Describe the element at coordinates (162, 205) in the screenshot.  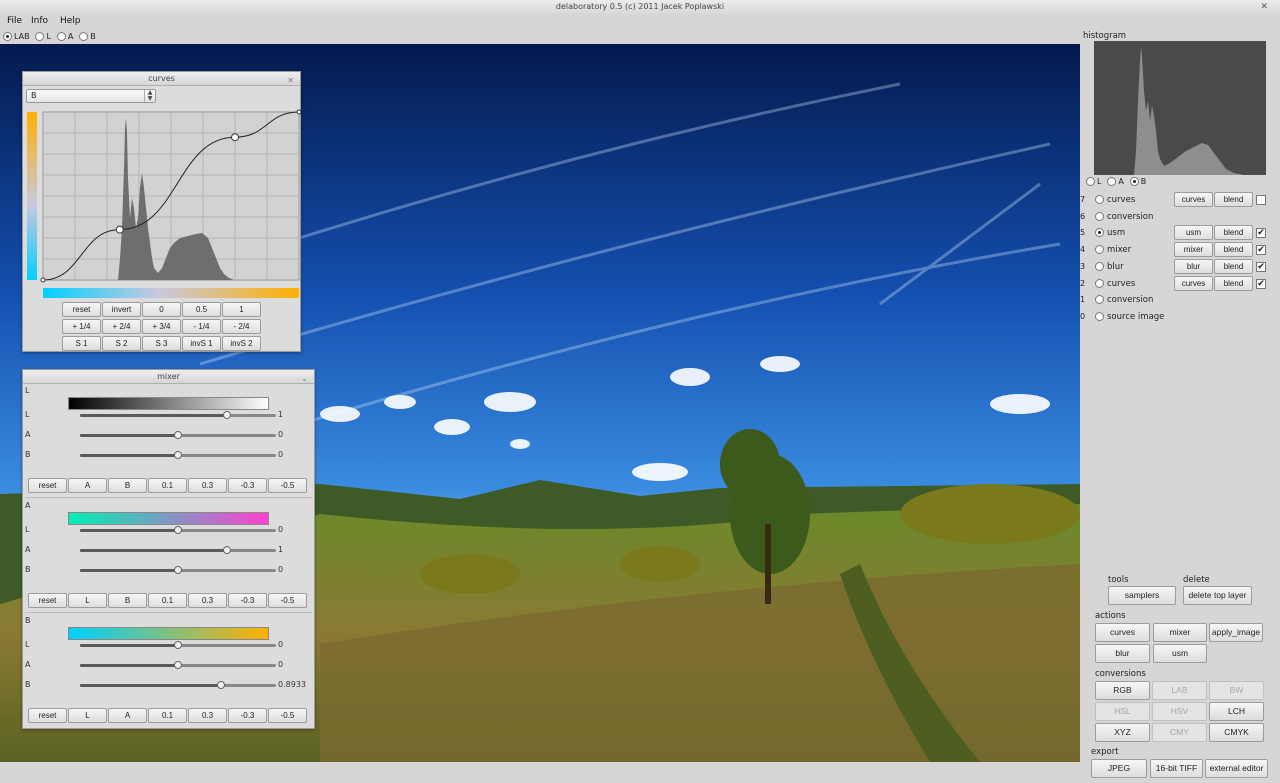
I see `curves-editor` at that location.